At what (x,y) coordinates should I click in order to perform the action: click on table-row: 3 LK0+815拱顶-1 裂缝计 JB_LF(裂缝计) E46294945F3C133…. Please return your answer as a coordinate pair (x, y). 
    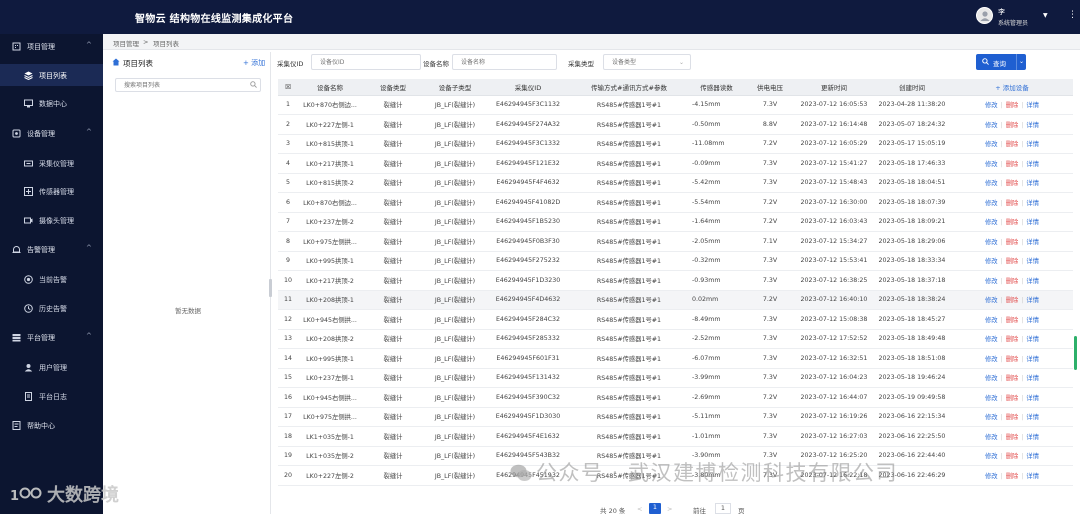
    Looking at the image, I should click on (675, 144).